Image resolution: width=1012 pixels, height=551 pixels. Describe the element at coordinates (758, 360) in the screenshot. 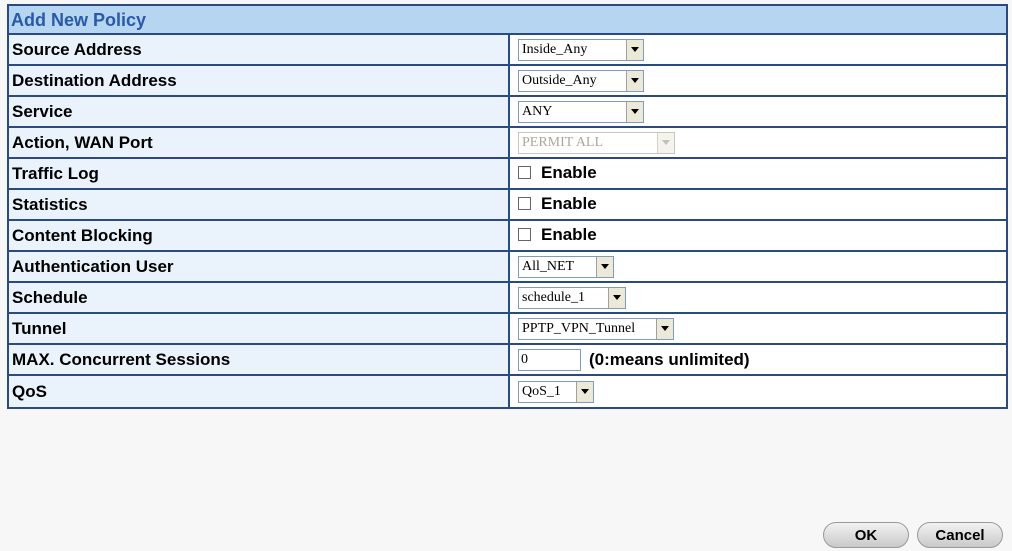

I see `max-concurrent-sessions-value-cell: 0 (0:means unlimited)` at that location.